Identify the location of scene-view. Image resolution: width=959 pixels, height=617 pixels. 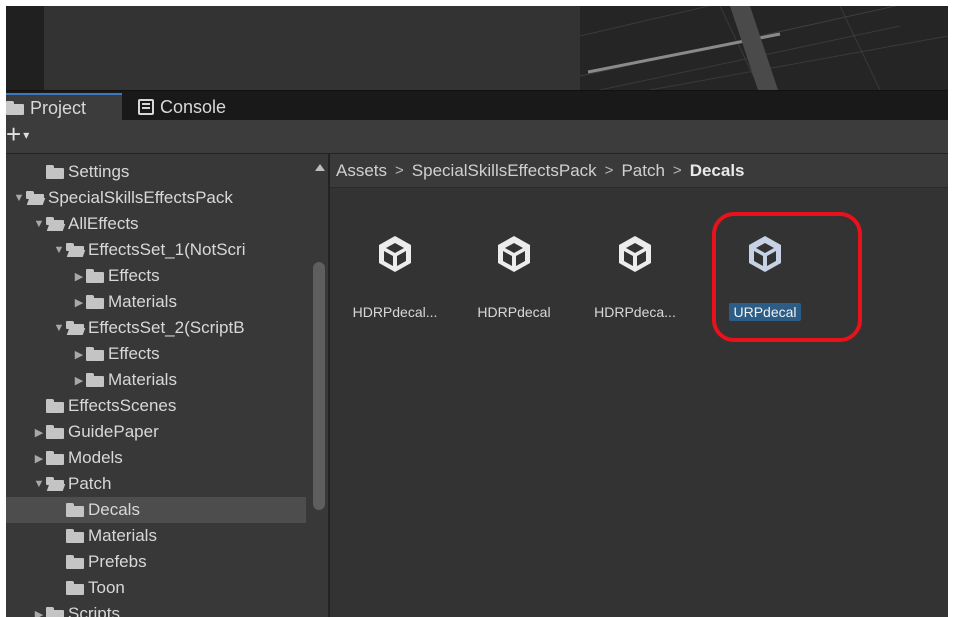
(477, 48).